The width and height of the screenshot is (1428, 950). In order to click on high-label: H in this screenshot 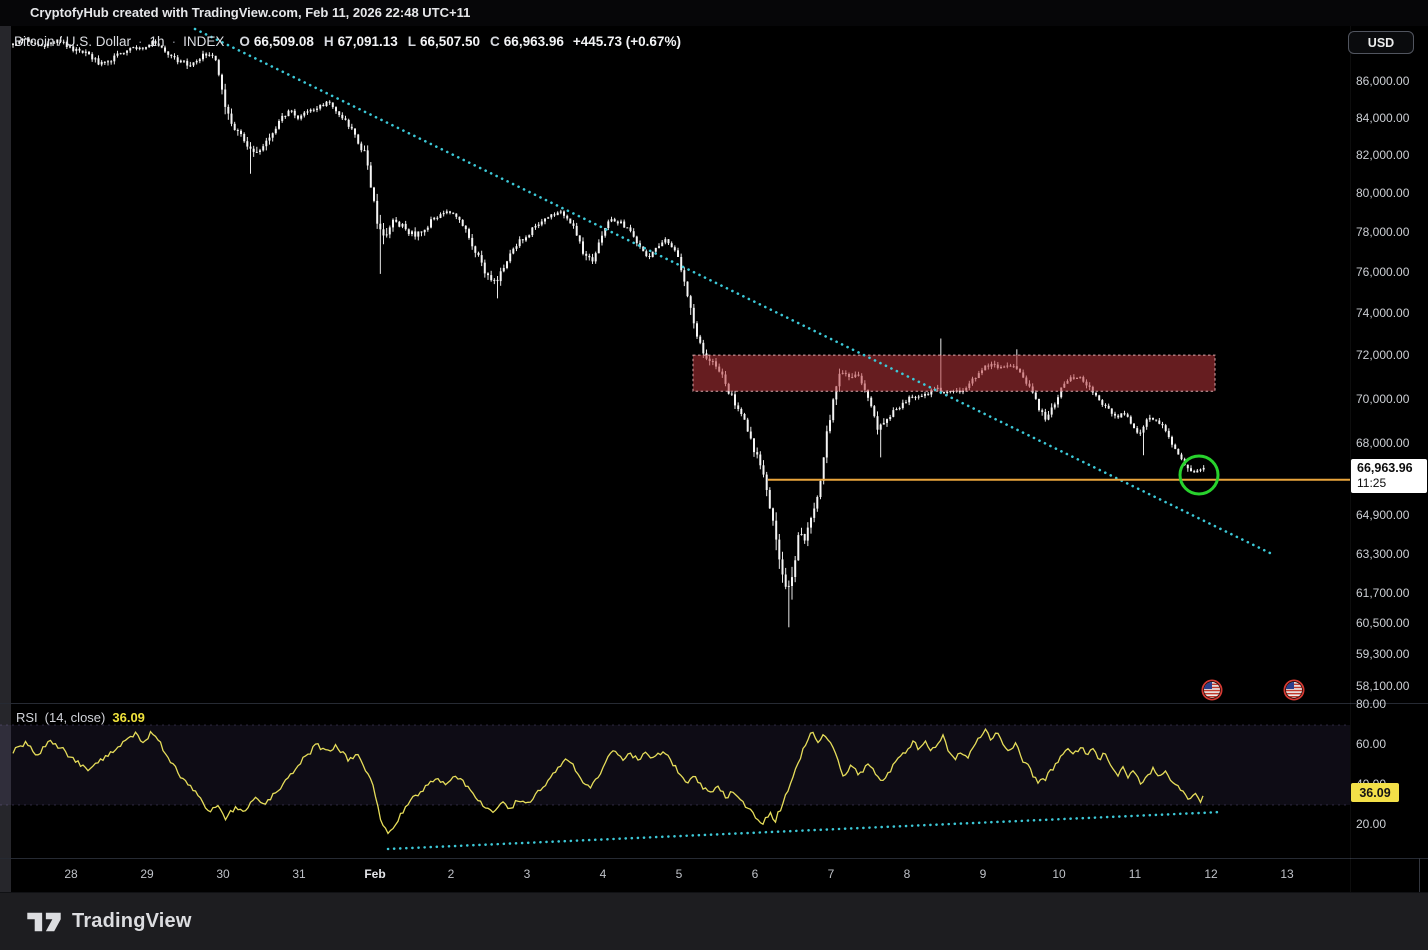, I will do `click(328, 41)`.